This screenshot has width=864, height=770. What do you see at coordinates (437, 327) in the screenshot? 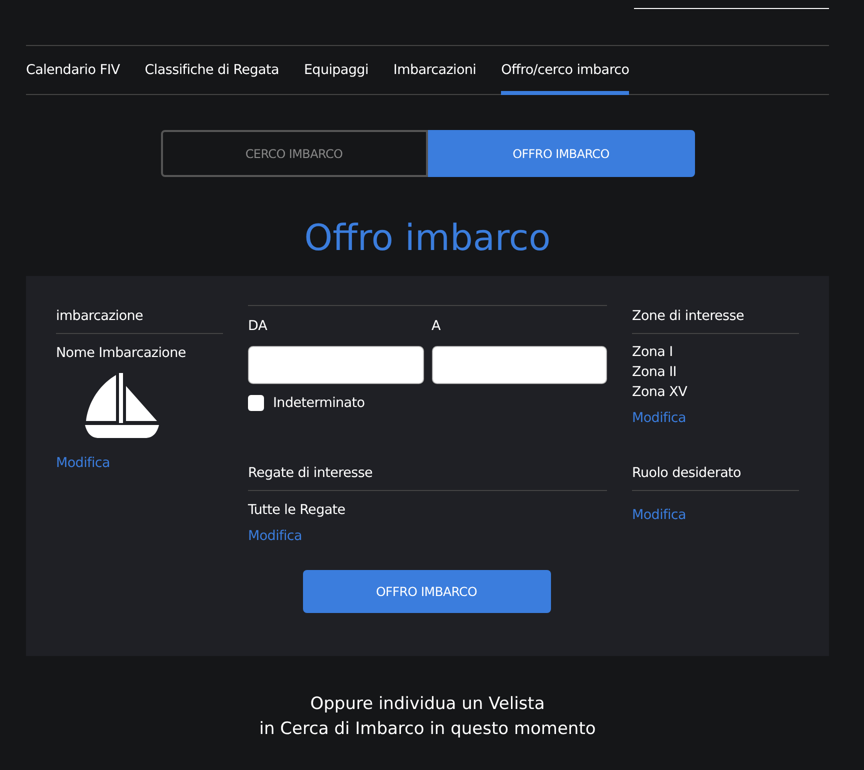
I see `field-label: A` at bounding box center [437, 327].